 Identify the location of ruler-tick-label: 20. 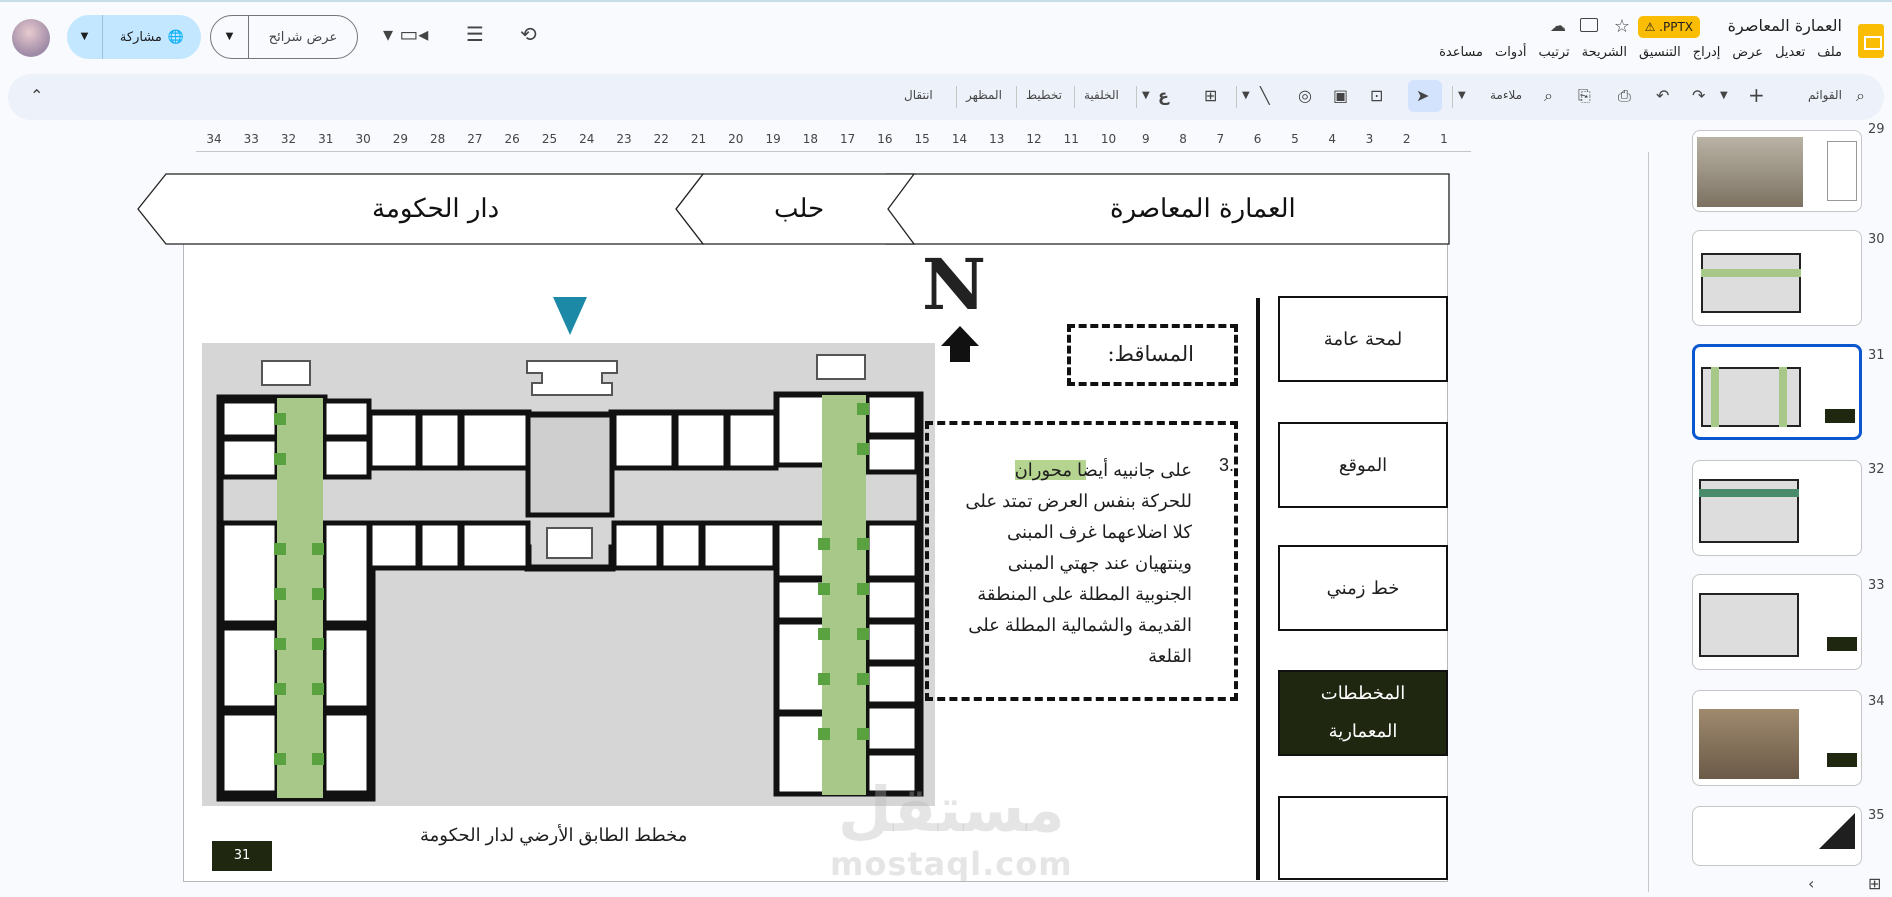
(736, 139).